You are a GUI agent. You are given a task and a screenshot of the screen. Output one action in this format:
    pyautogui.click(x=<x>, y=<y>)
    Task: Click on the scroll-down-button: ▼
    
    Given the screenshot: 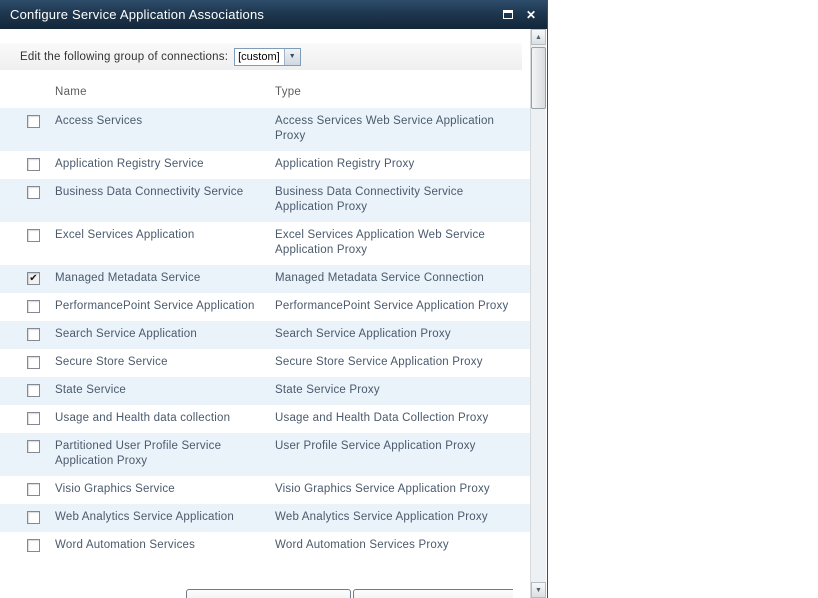 What is the action you would take?
    pyautogui.click(x=538, y=590)
    